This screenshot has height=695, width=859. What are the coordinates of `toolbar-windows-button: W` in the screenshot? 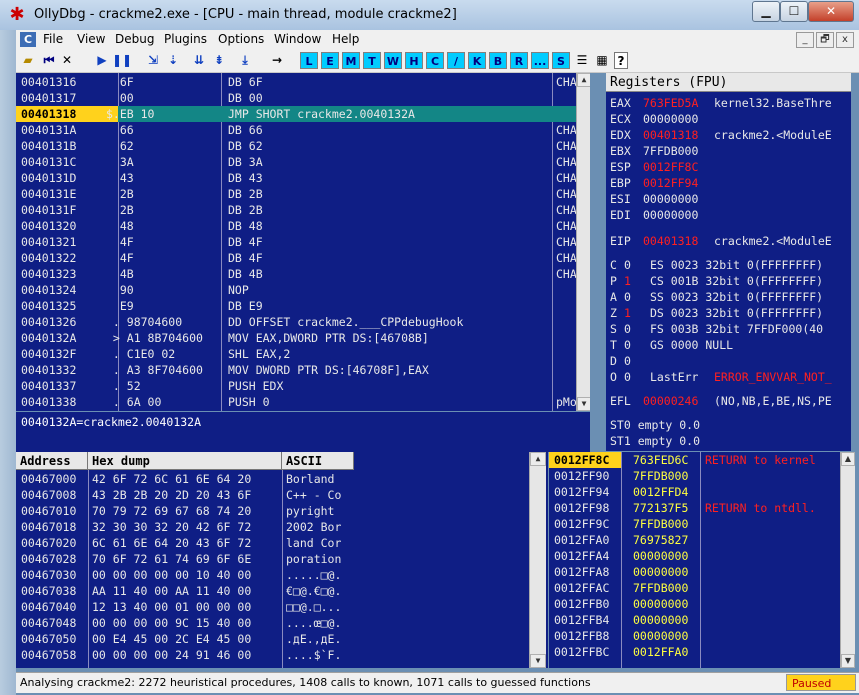 It's located at (393, 60).